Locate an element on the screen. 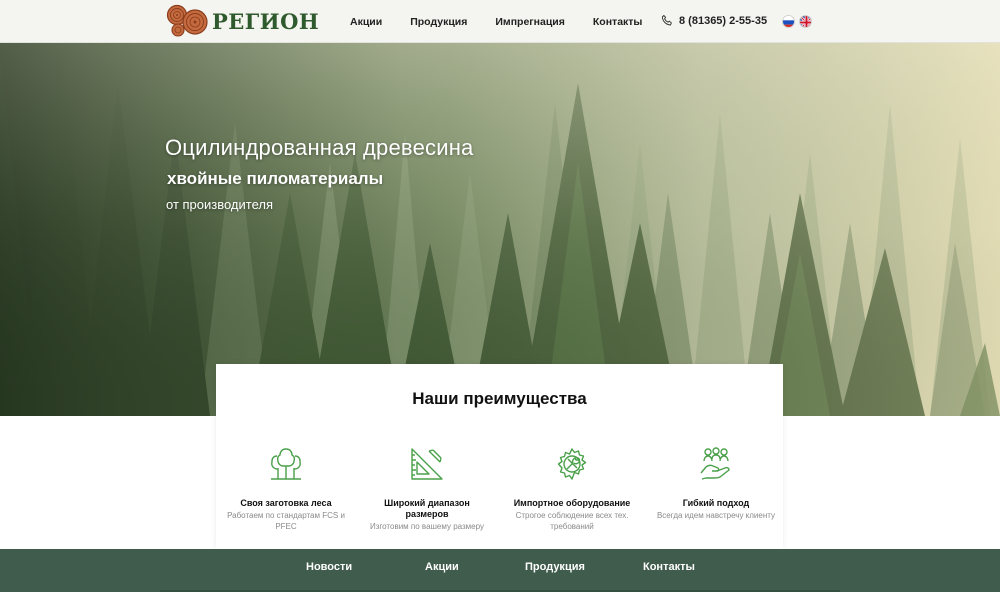  lang-ru-flag-icon is located at coordinates (788, 21).